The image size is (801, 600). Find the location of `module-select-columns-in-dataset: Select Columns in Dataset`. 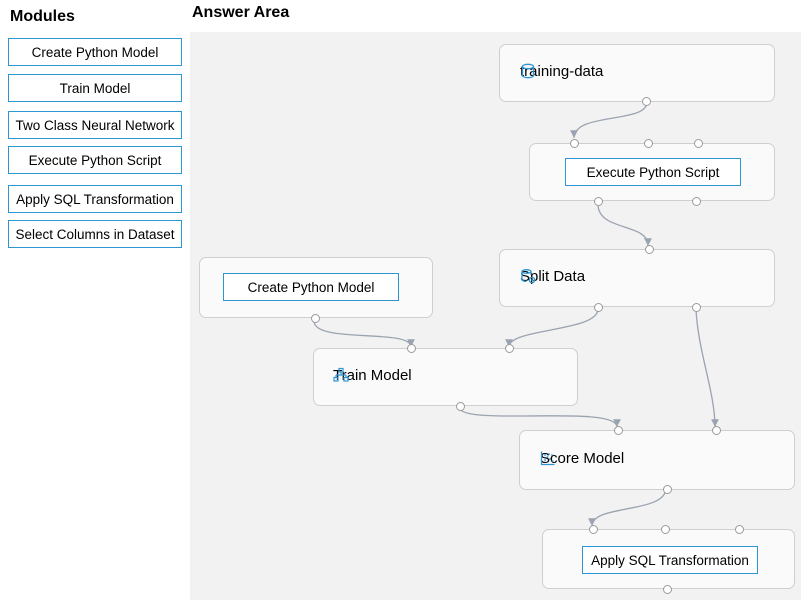

module-select-columns-in-dataset: Select Columns in Dataset is located at coordinates (95, 234).